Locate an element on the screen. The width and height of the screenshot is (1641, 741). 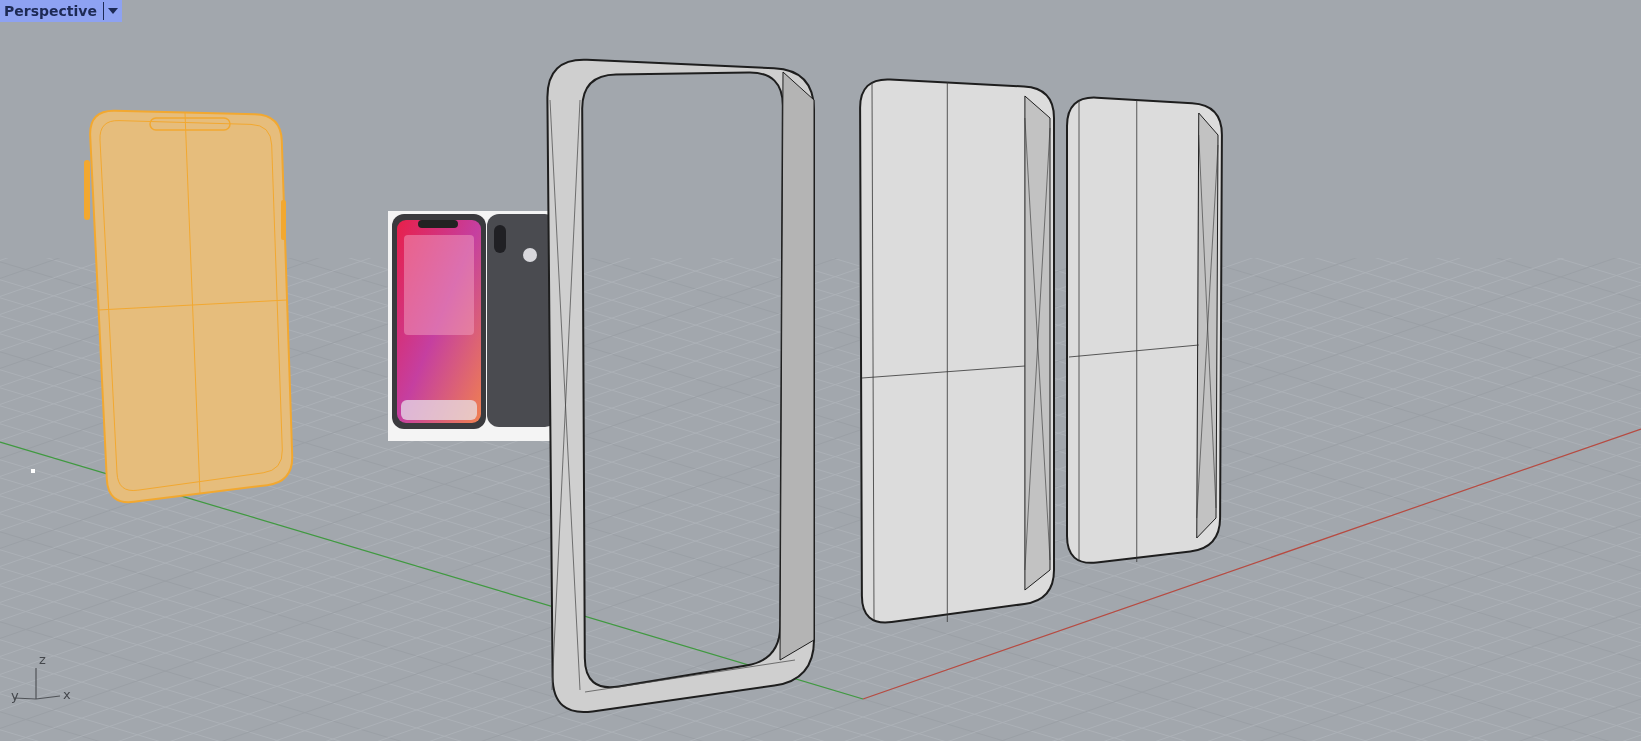
frame-model-drawing is located at coordinates (680, 385).